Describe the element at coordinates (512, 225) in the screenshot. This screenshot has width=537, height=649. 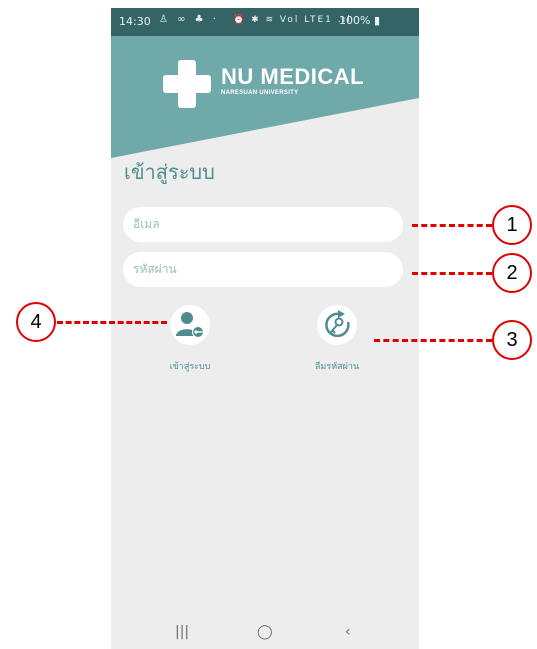
I see `callout-marker-1: 1` at that location.